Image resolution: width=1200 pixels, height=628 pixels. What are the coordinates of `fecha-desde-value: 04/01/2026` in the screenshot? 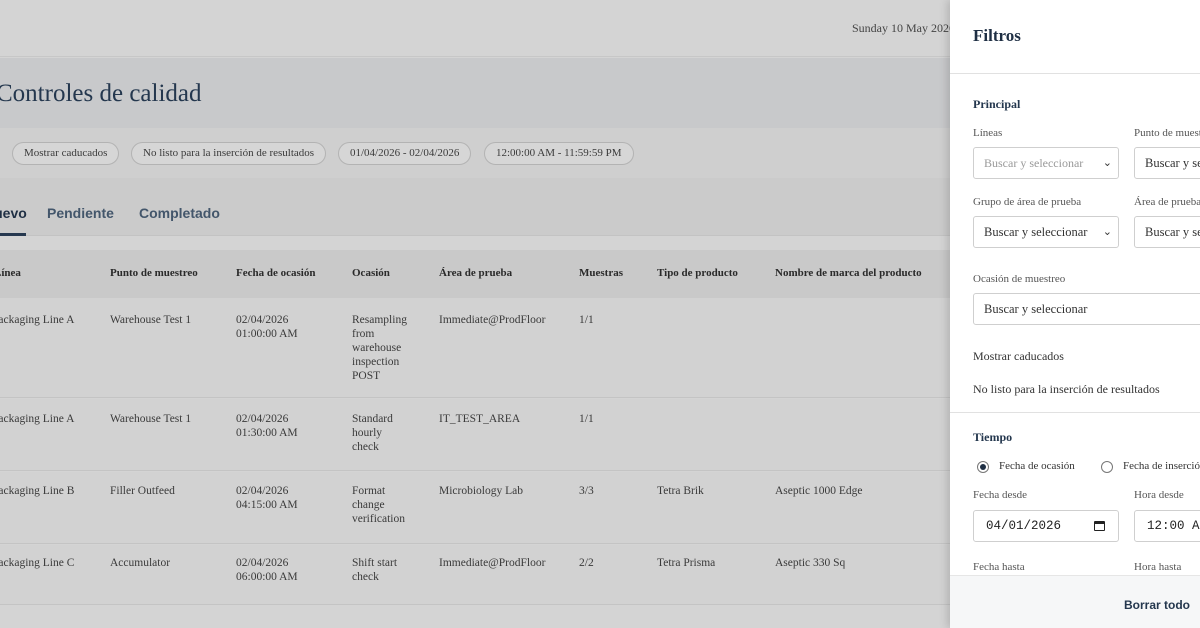 It's located at (1024, 526).